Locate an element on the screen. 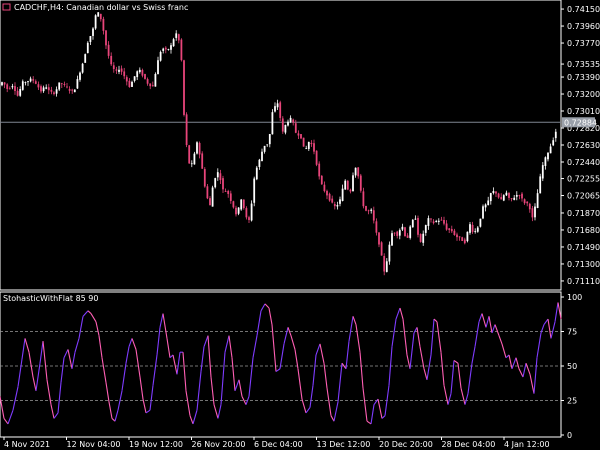  price-tick-label: 0.72255 is located at coordinates (583, 179).